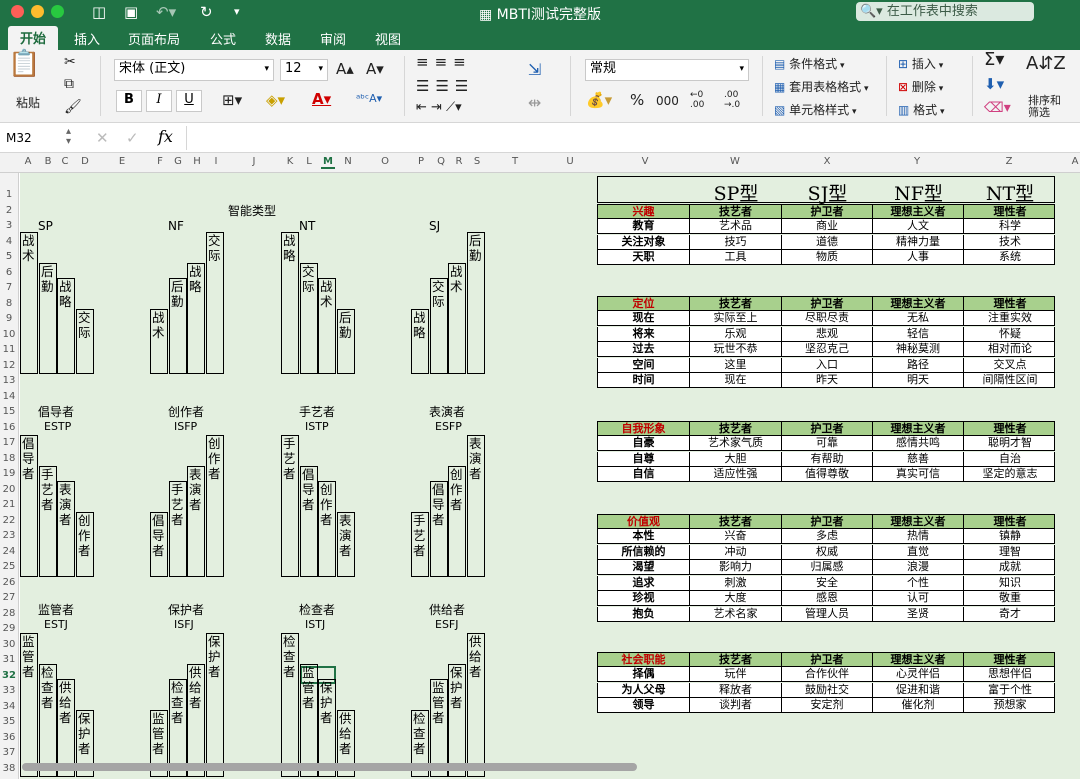  What do you see at coordinates (9, 582) in the screenshot?
I see `row-header: 26` at bounding box center [9, 582].